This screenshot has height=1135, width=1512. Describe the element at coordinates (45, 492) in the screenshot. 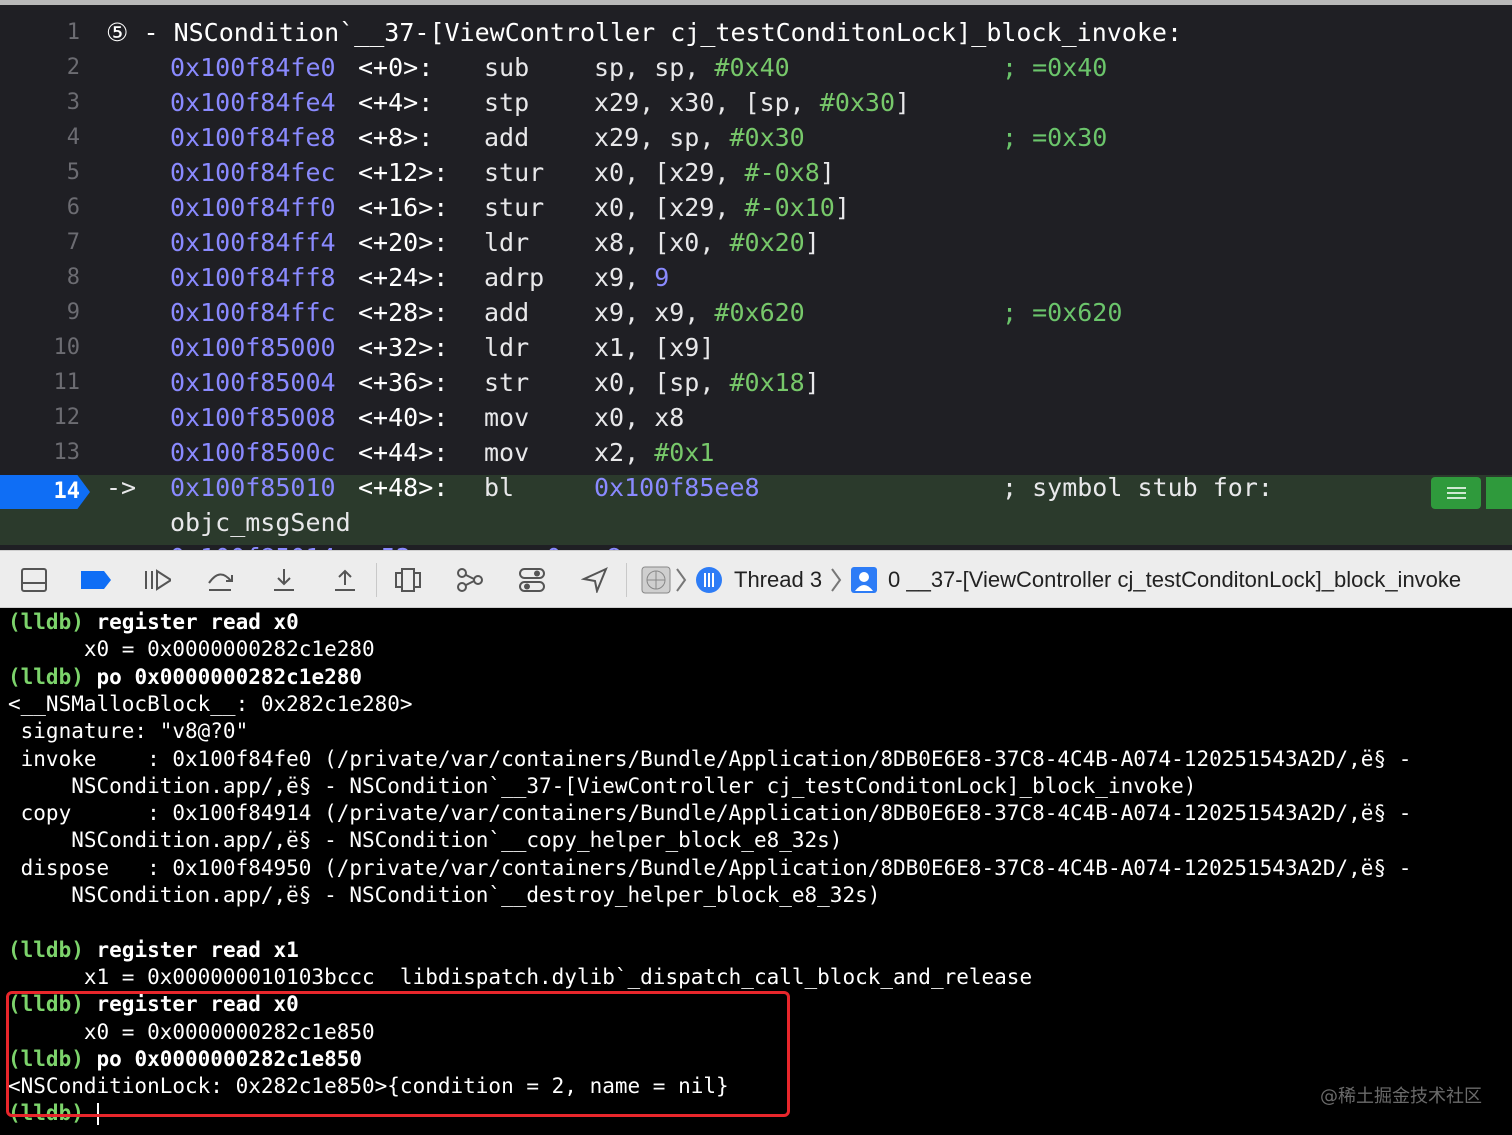

I see `current-line-badge: 14` at that location.